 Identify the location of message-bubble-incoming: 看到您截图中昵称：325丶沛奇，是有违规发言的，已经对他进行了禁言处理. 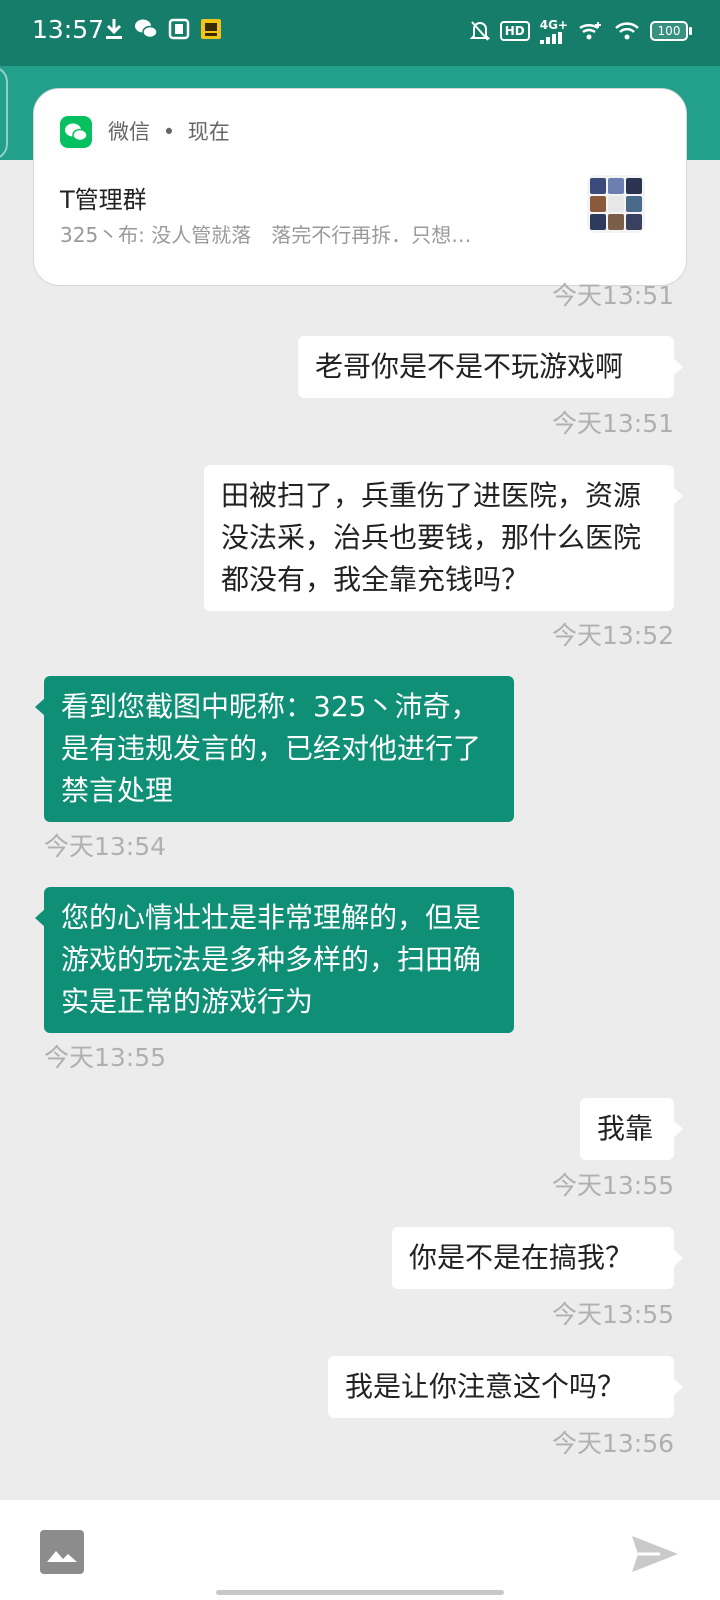
(274, 749).